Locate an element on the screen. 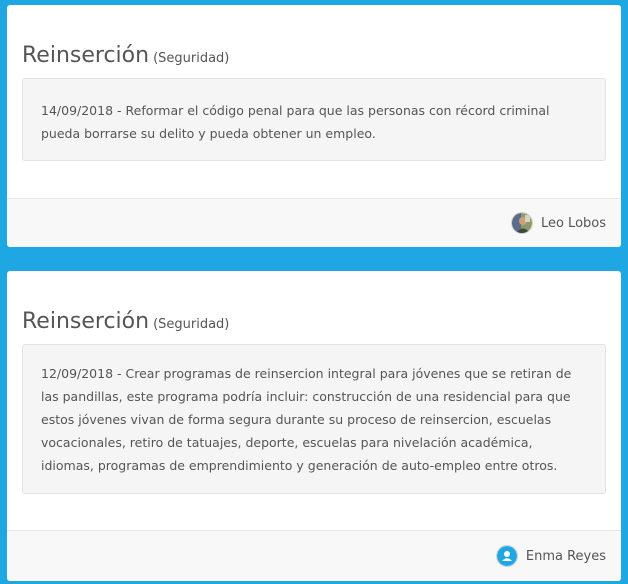  author-link: Leo Lobos is located at coordinates (558, 223).